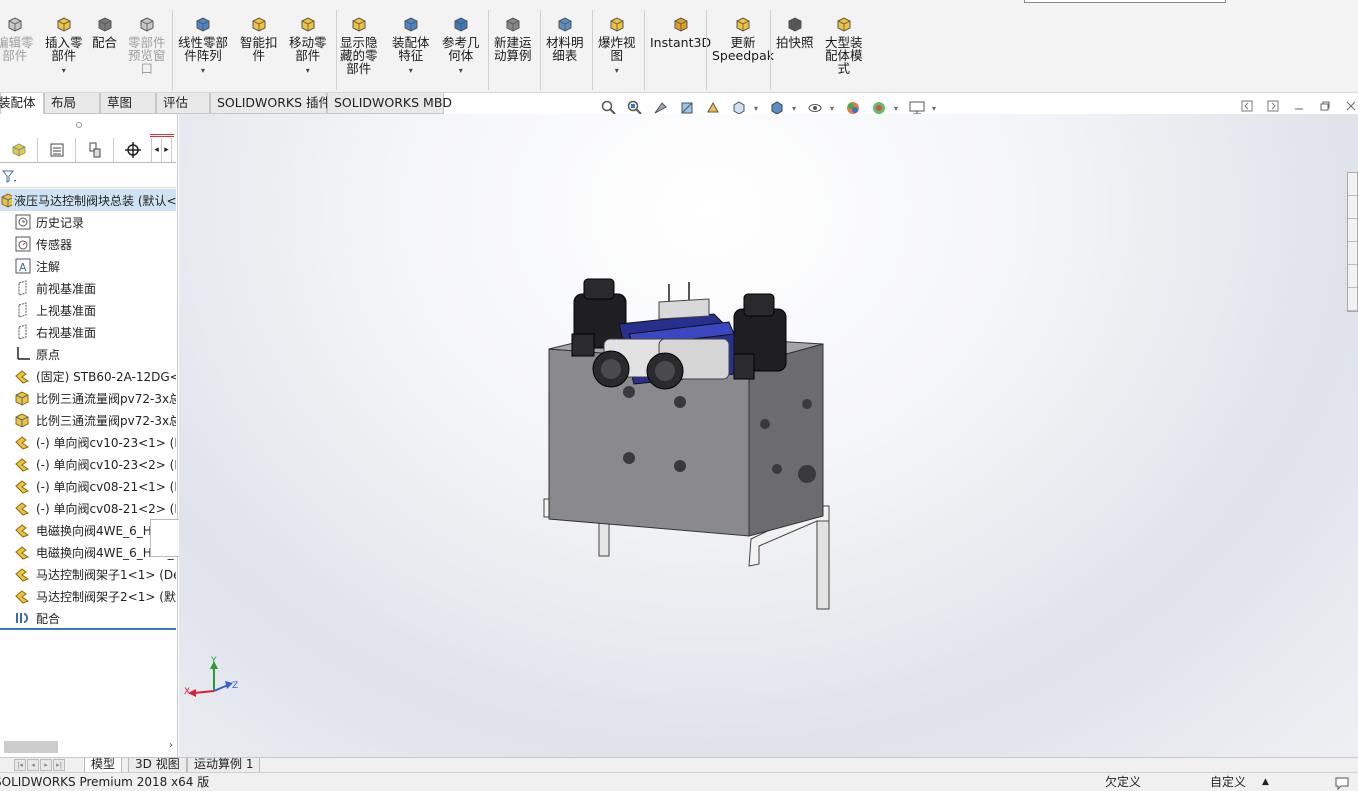 The height and width of the screenshot is (791, 1358). What do you see at coordinates (104, 31) in the screenshot?
I see `mate-button: 配合` at bounding box center [104, 31].